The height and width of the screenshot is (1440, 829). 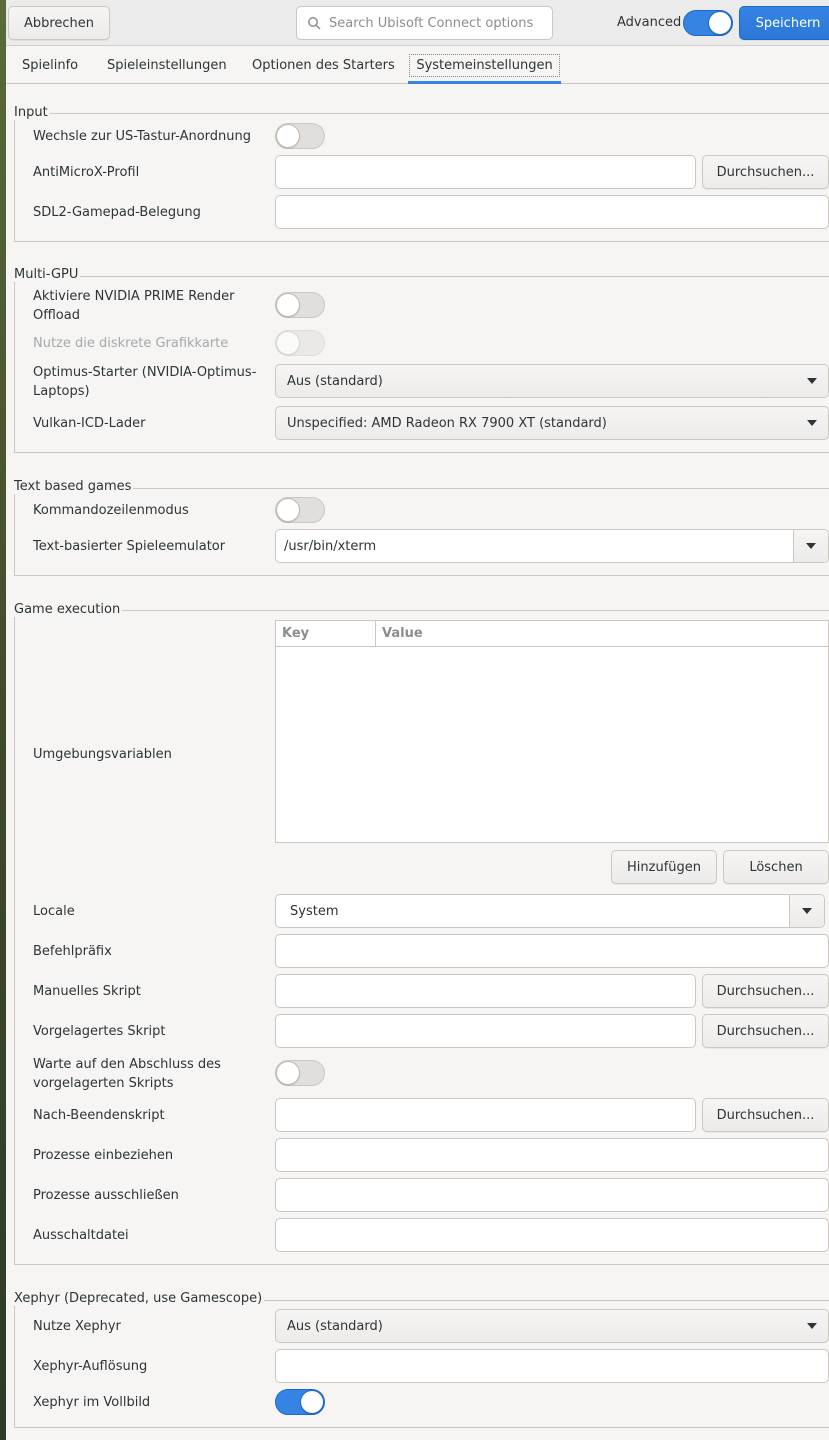 What do you see at coordinates (649, 22) in the screenshot?
I see `advanced-label: Advanced` at bounding box center [649, 22].